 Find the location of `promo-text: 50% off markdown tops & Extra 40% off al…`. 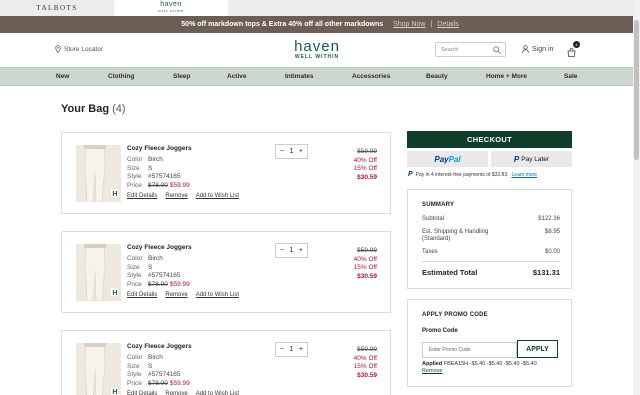

promo-text: 50% off markdown tops & Extra 40% off al… is located at coordinates (282, 24).